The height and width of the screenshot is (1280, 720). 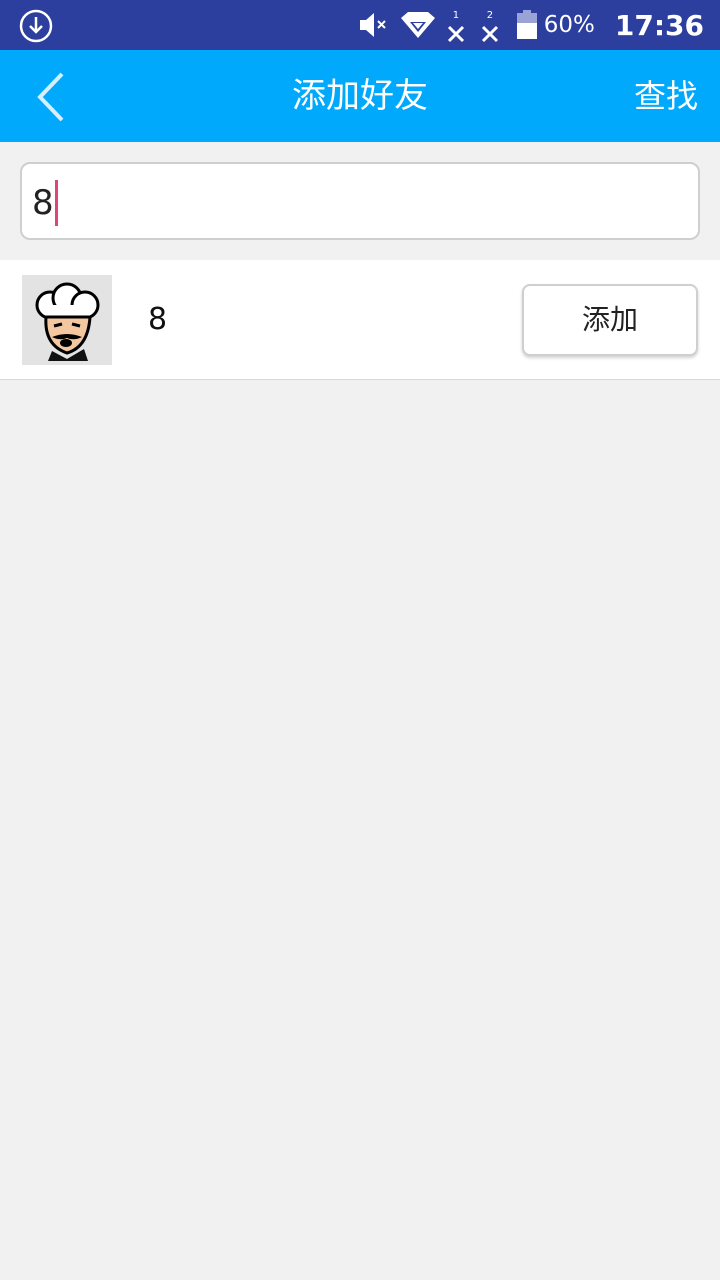 What do you see at coordinates (490, 15) in the screenshot?
I see `sim2-label: 2` at bounding box center [490, 15].